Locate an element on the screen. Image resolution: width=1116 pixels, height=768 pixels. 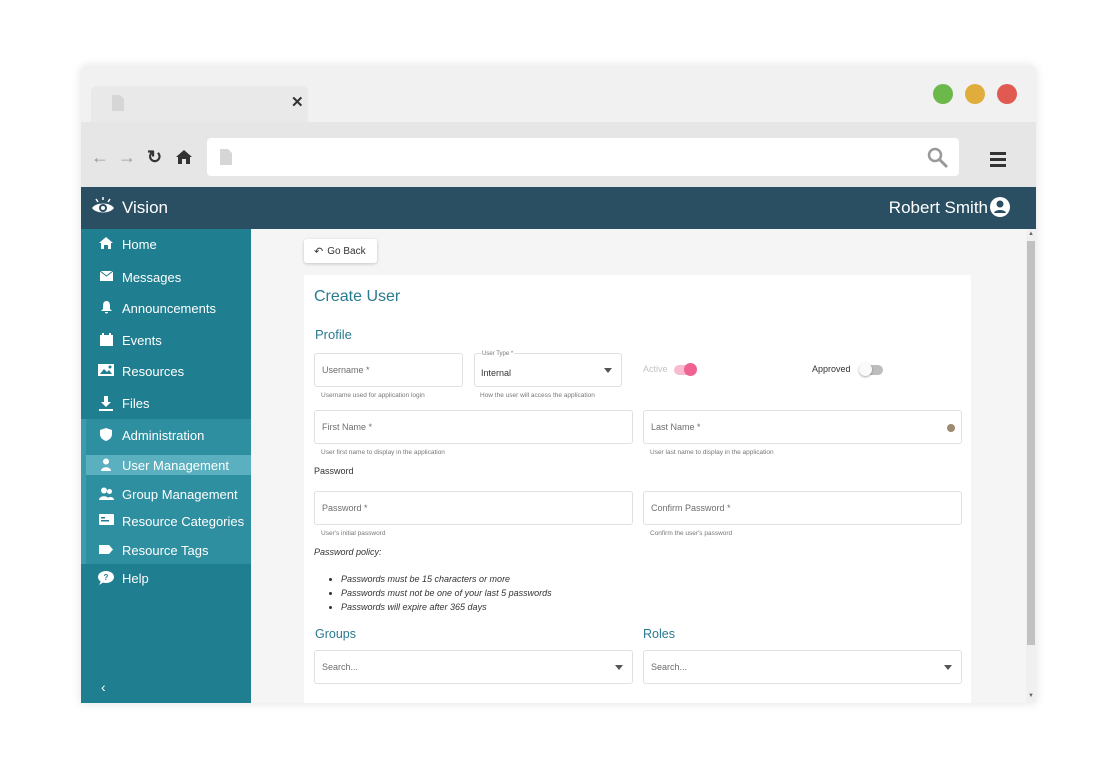
sidebar-item-home: Home is located at coordinates (166, 244).